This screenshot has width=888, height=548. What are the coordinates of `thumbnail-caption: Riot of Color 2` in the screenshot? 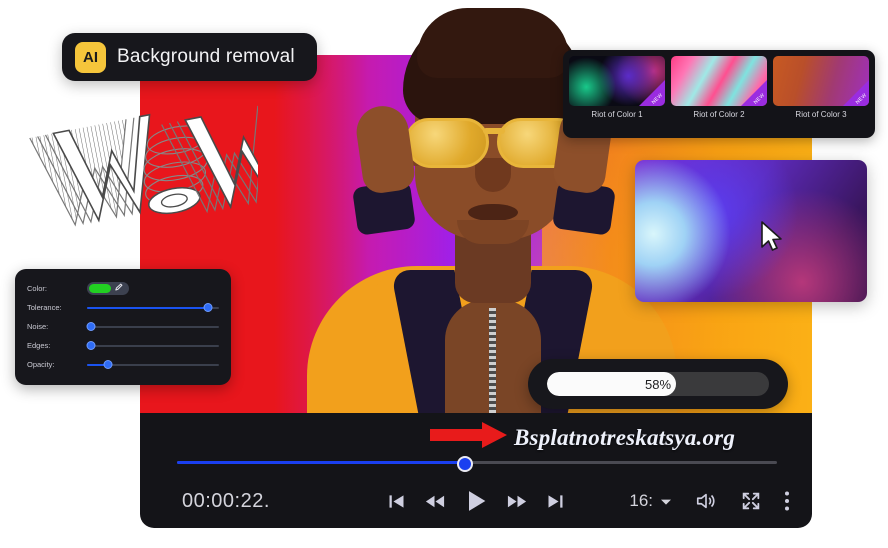 It's located at (719, 114).